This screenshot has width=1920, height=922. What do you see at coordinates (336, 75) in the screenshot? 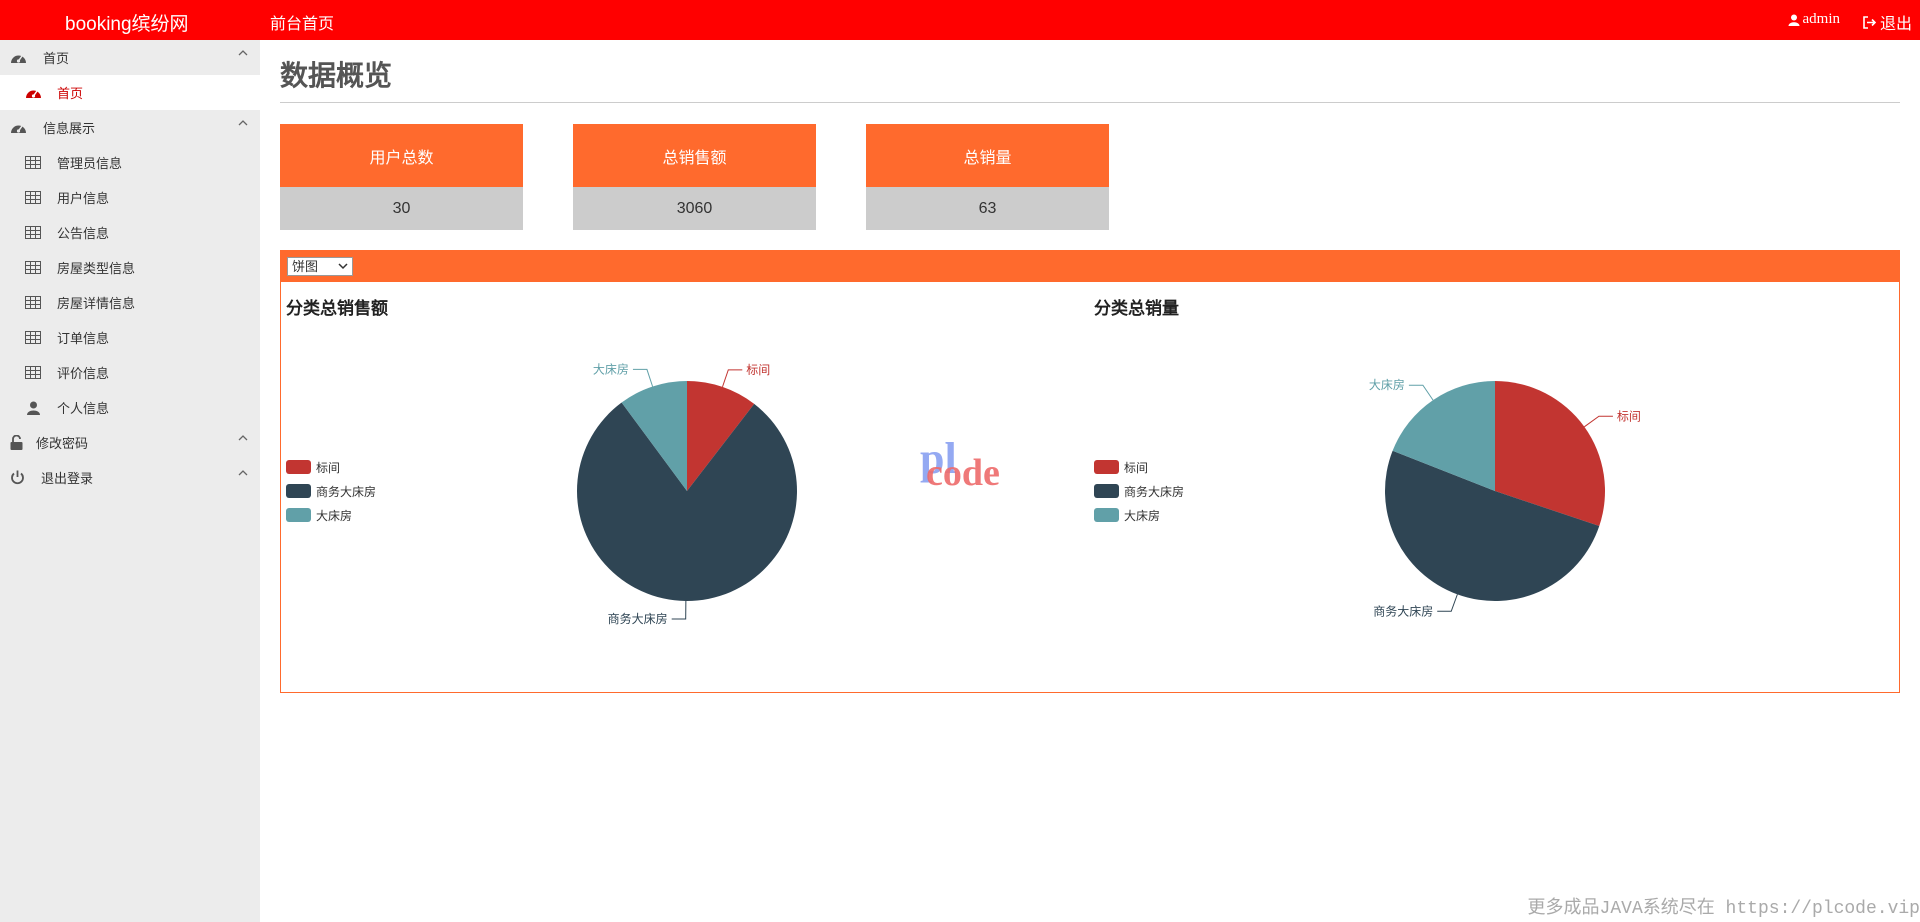
I see `page-title: 数据概览` at bounding box center [336, 75].